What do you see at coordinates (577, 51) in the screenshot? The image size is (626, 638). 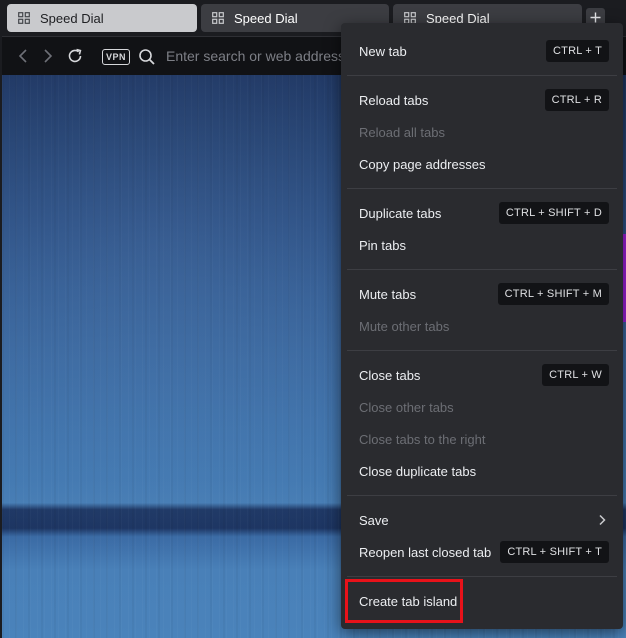 I see `shortcut-badge: CTRL + T` at bounding box center [577, 51].